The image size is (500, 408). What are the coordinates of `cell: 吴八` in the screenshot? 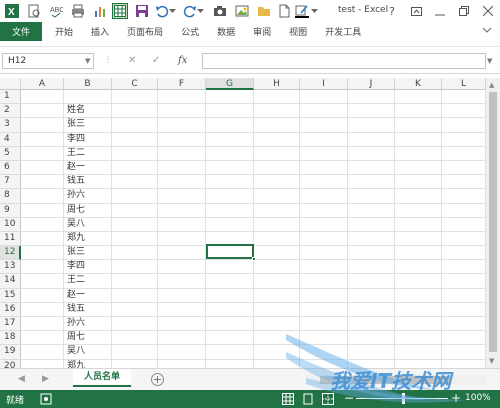 It's located at (88, 352).